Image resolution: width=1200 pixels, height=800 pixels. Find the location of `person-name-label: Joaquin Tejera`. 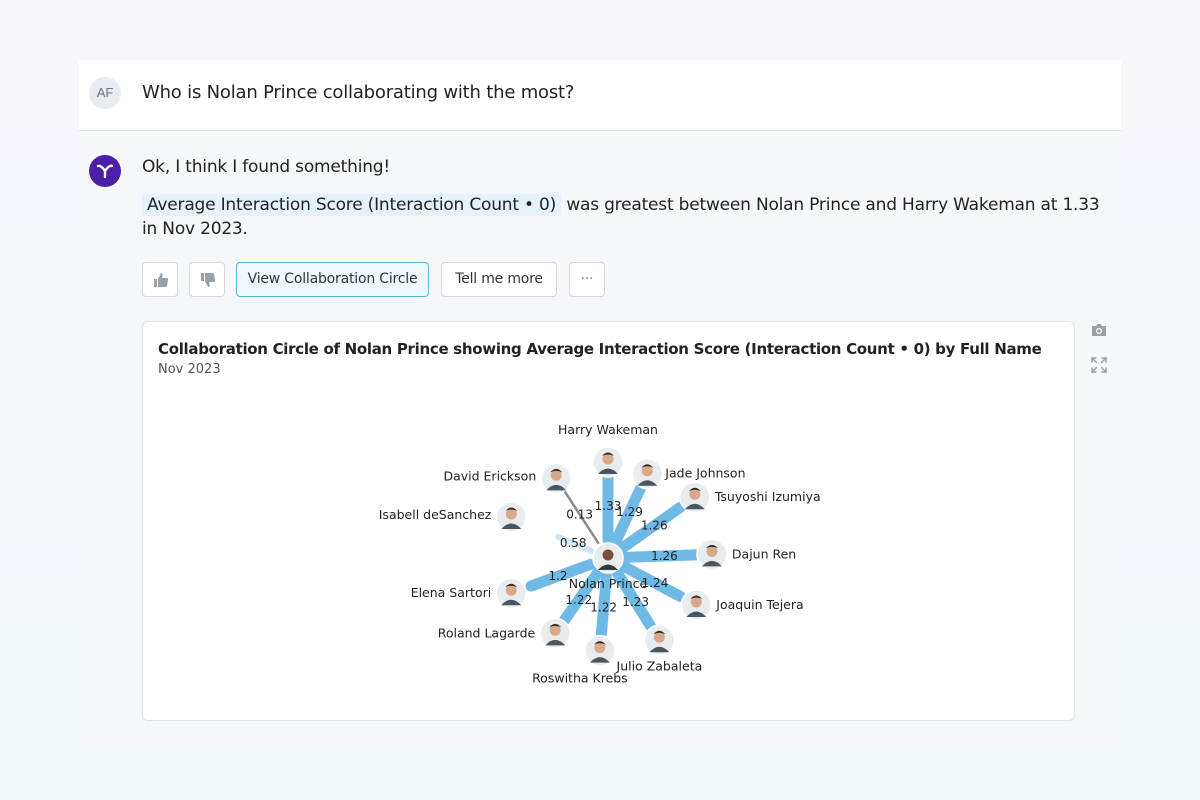

person-name-label: Joaquin Tejera is located at coordinates (759, 604).